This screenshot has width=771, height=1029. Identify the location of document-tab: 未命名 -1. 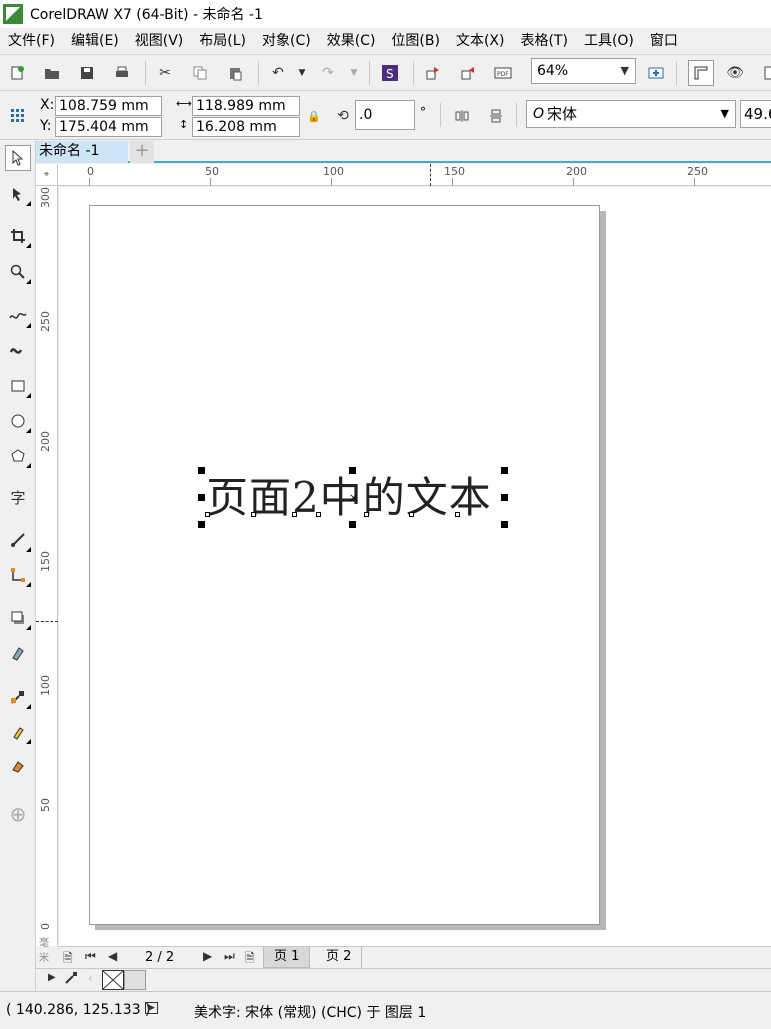
(82, 152).